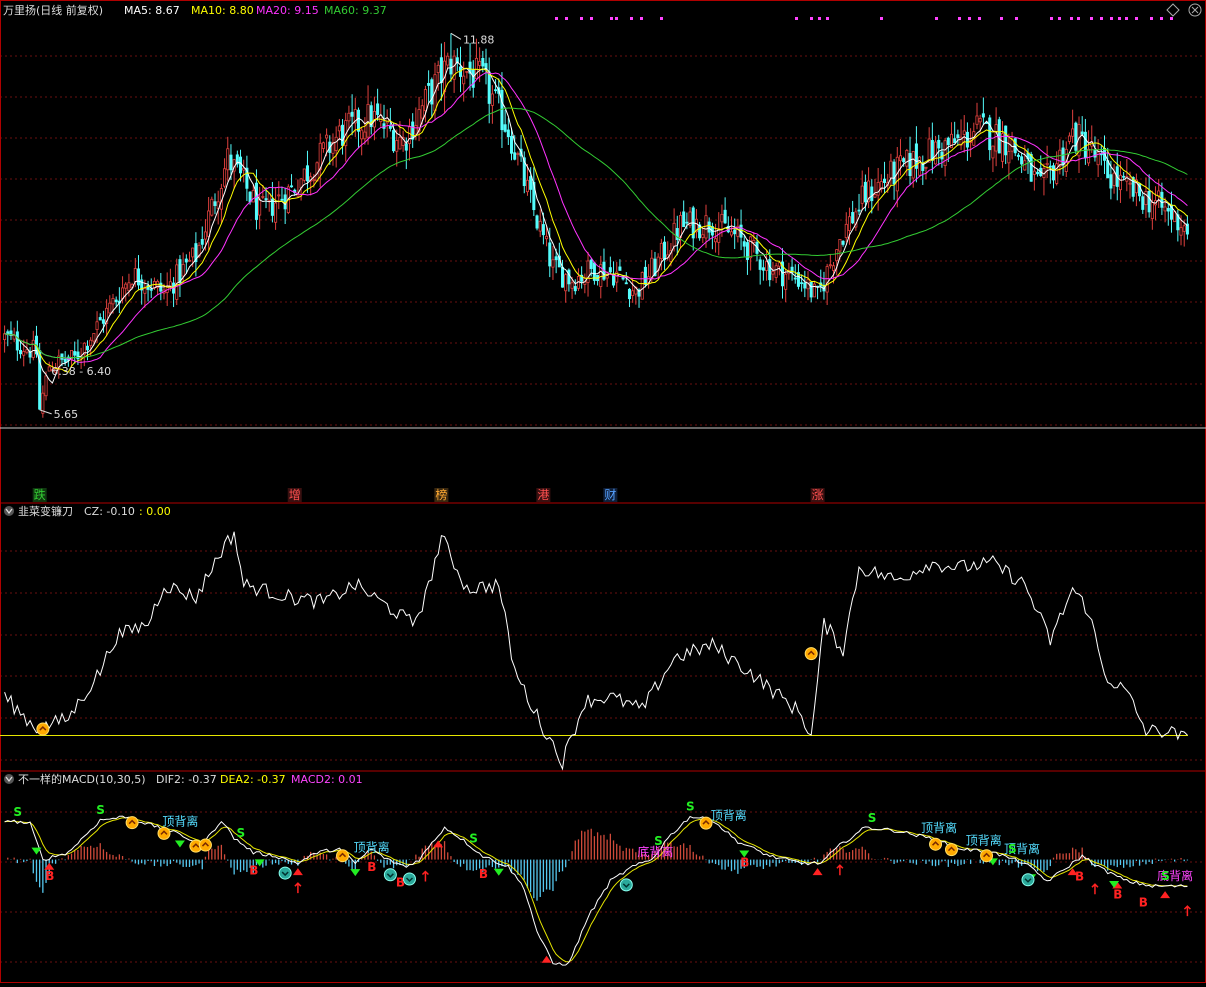 Image resolution: width=1206 pixels, height=987 pixels. I want to click on ma60-legend: MA60: 9.37, so click(355, 10).